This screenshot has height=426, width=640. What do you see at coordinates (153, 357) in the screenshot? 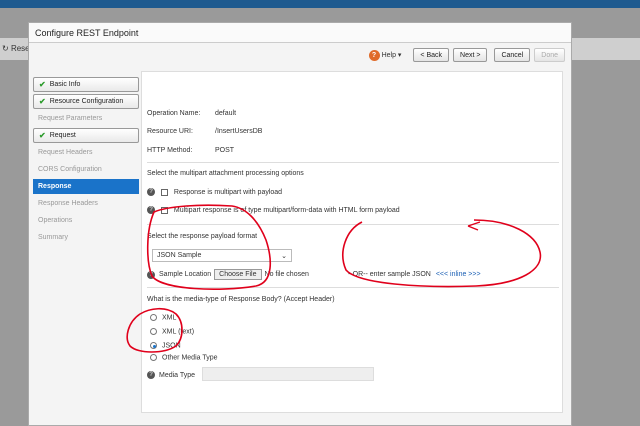
I see `radio-other-media-type` at bounding box center [153, 357].